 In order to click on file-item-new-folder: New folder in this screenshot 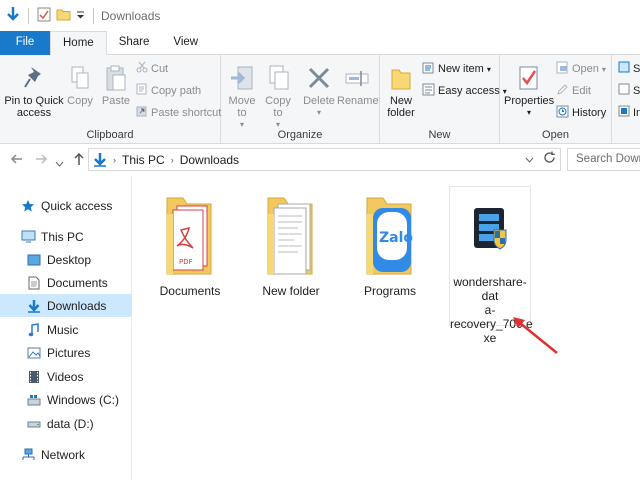, I will do `click(291, 244)`.